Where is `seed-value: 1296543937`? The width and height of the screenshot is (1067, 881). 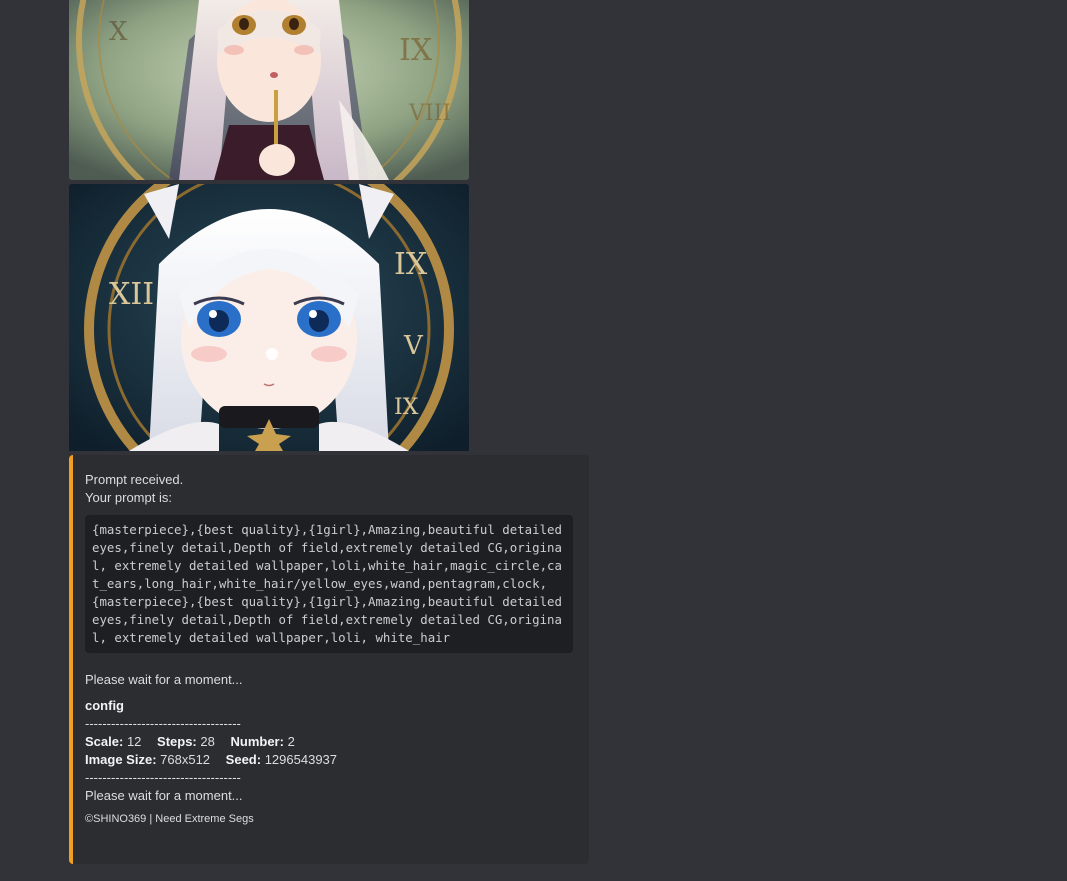 seed-value: 1296543937 is located at coordinates (301, 759).